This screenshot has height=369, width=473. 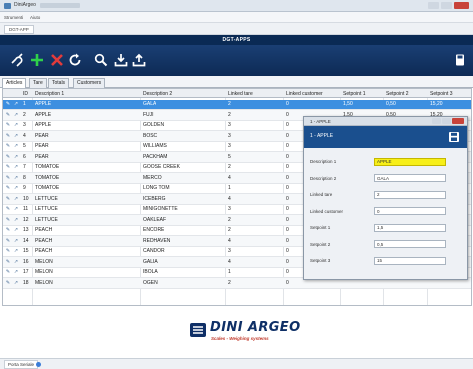 I want to click on document-tab: DGT-APP, so click(x=19, y=29).